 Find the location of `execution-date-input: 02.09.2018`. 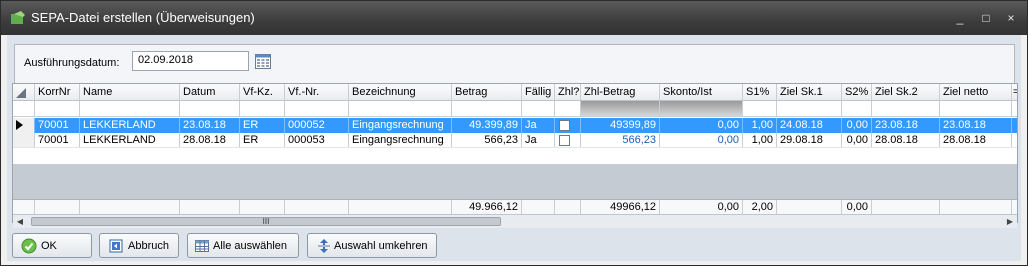

execution-date-input: 02.09.2018 is located at coordinates (190, 61).